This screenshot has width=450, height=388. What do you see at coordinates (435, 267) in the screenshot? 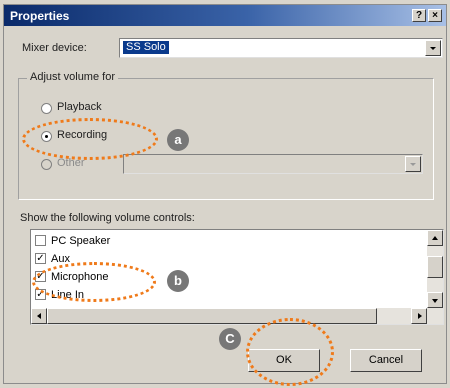
I see `vertical-scroll-thumb` at bounding box center [435, 267].